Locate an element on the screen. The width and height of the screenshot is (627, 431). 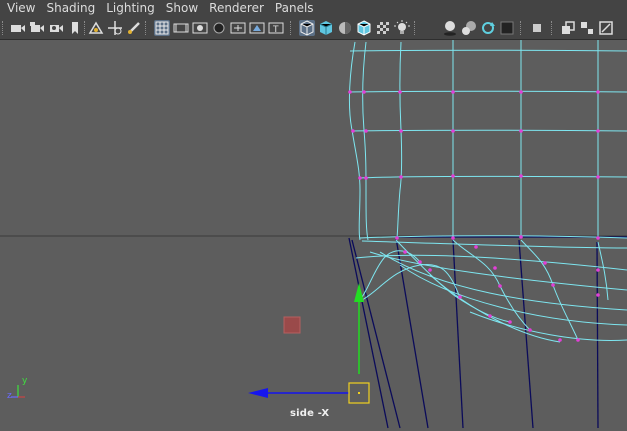
safe-action-icon is located at coordinates (257, 28).